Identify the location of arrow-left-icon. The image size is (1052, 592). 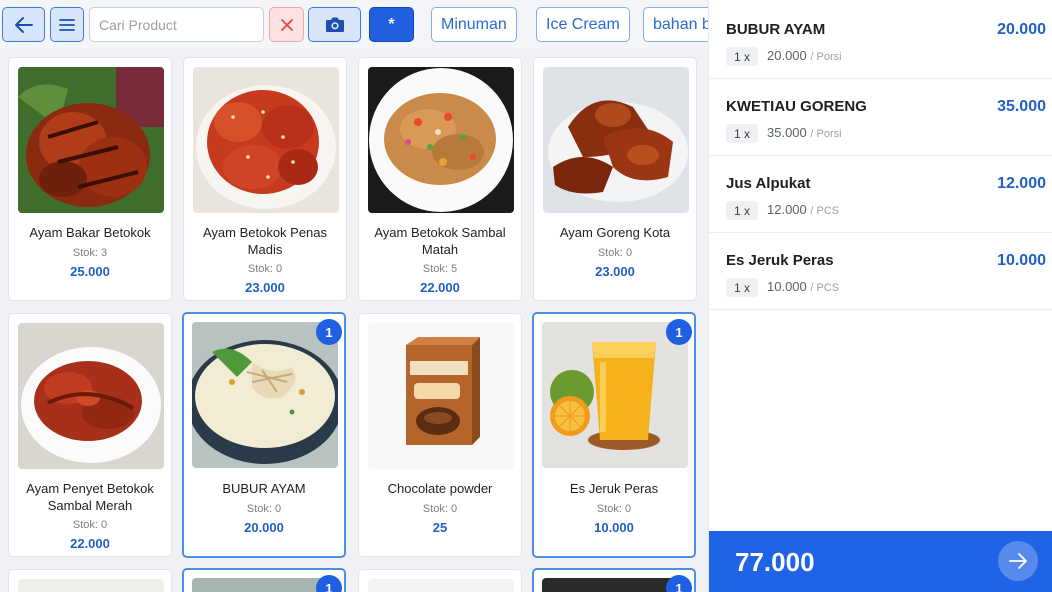
(23, 24).